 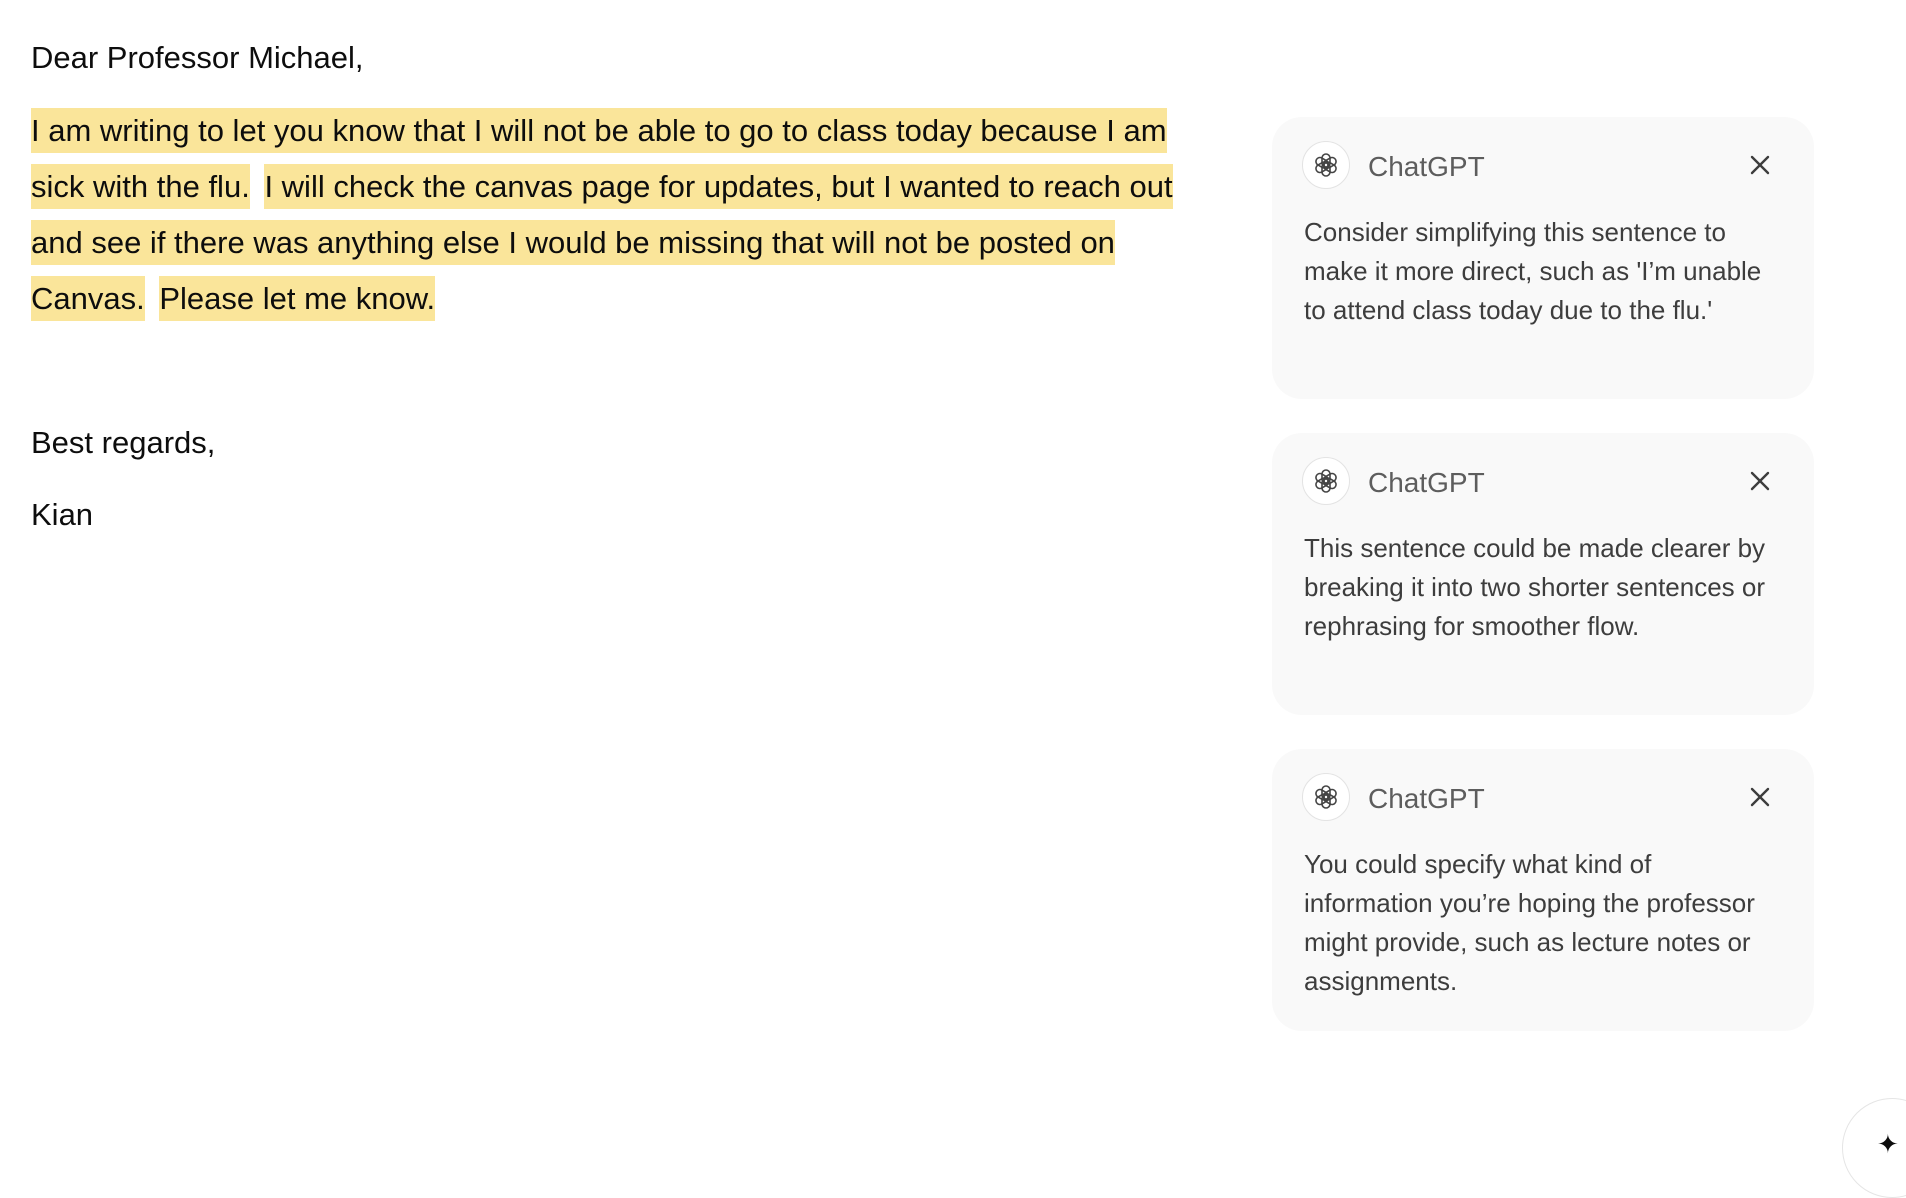 What do you see at coordinates (297, 298) in the screenshot?
I see `highlighted-sentence-3: Please let me know.` at bounding box center [297, 298].